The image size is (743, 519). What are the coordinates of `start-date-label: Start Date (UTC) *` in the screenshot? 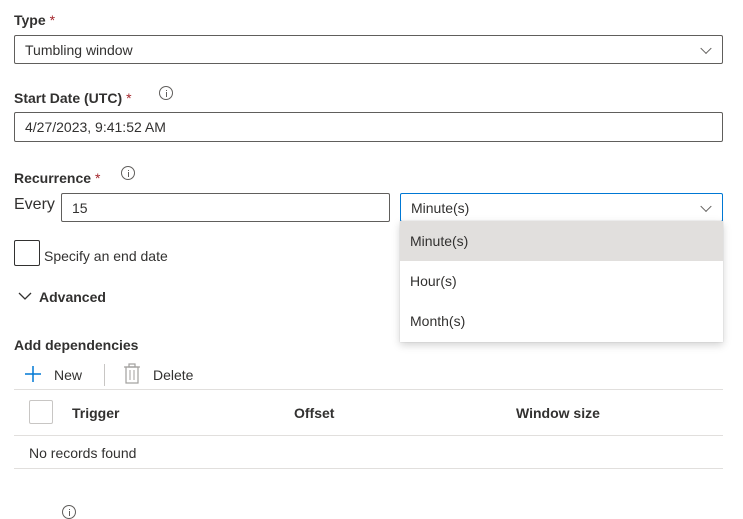 It's located at (73, 98).